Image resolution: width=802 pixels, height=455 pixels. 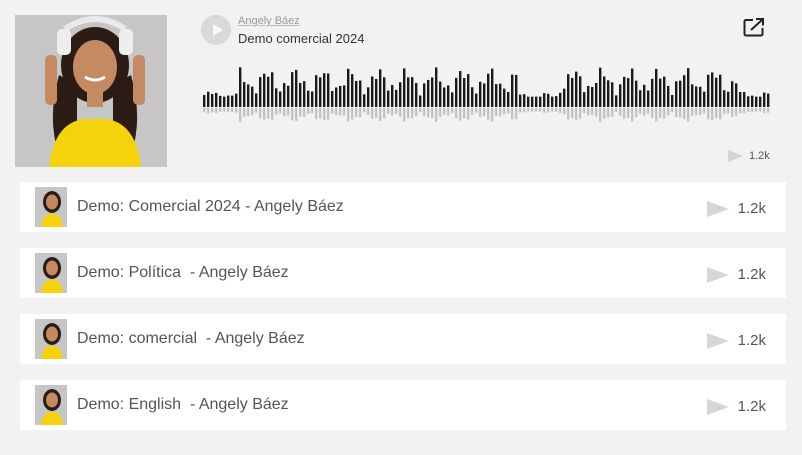 I want to click on track-plays: 1.2k, so click(x=736, y=340).